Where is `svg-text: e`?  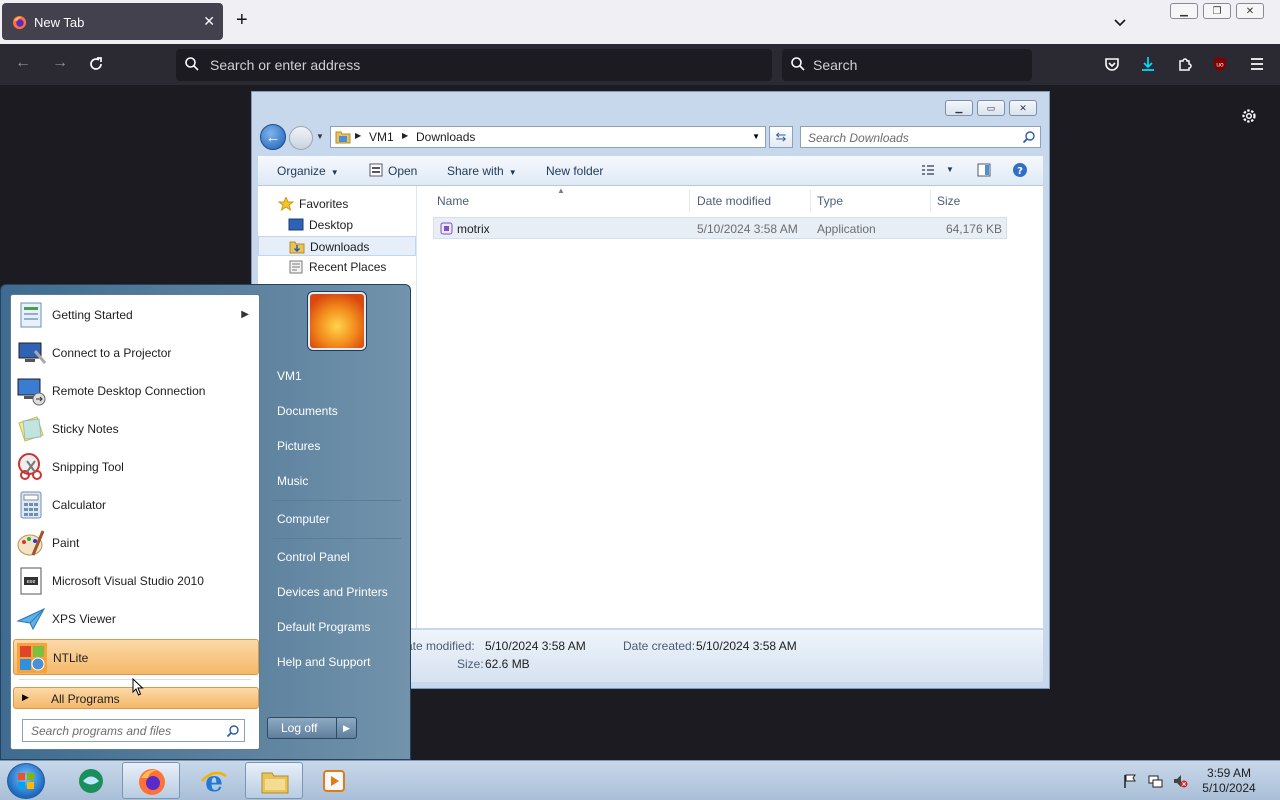 svg-text: e is located at coordinates (214, 781).